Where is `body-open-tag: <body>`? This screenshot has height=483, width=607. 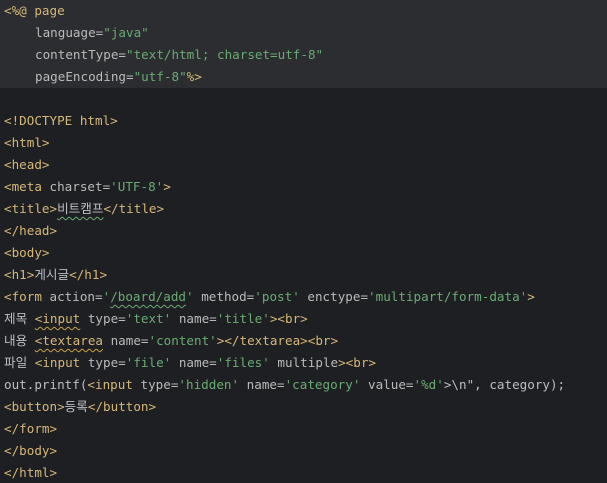 body-open-tag: <body> is located at coordinates (27, 252).